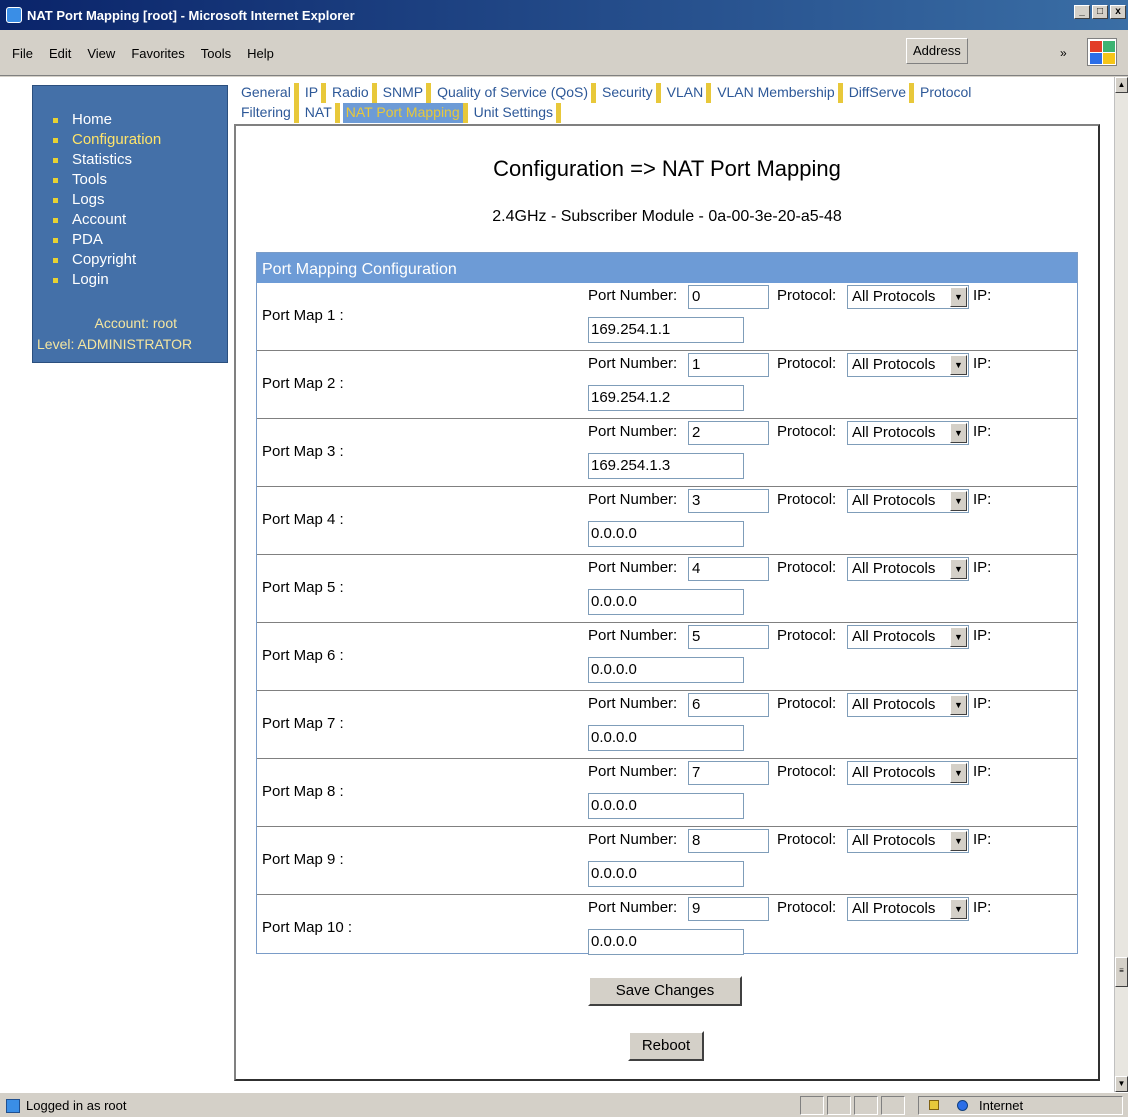 The image size is (1128, 1117). What do you see at coordinates (353, 93) in the screenshot?
I see `tab-radio: Radio` at bounding box center [353, 93].